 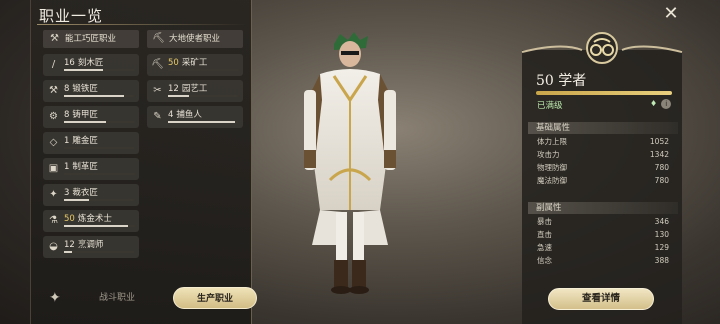 What do you see at coordinates (602, 48) in the screenshot?
I see `job-emblem-icon` at bounding box center [602, 48].